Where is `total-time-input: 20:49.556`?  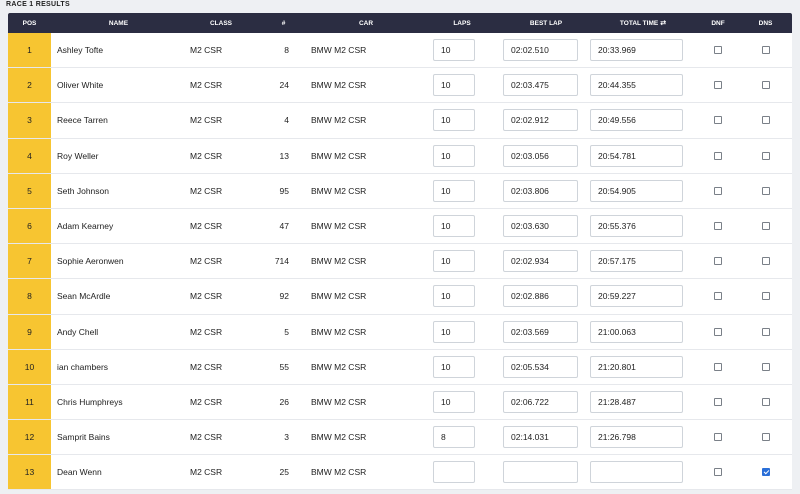
total-time-input: 20:49.556 is located at coordinates (636, 120).